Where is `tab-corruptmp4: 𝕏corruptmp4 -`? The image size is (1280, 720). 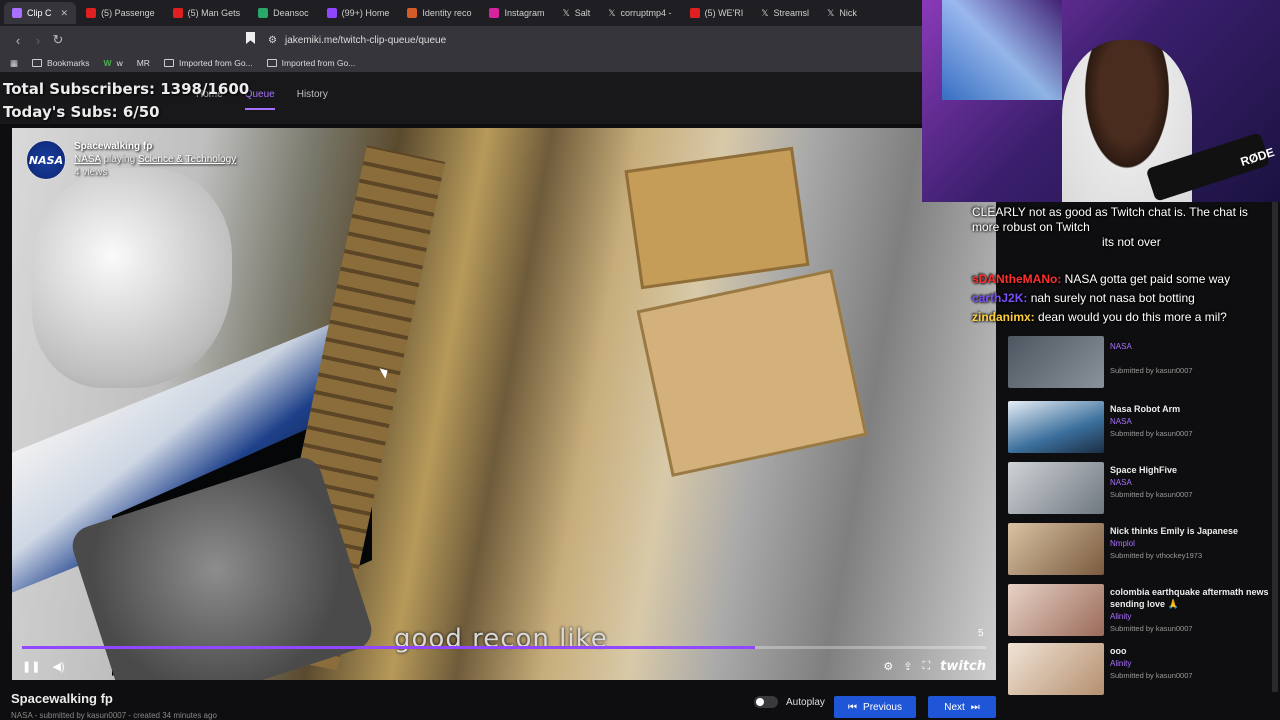
tab-corruptmp4: 𝕏corruptmp4 - is located at coordinates (639, 13).